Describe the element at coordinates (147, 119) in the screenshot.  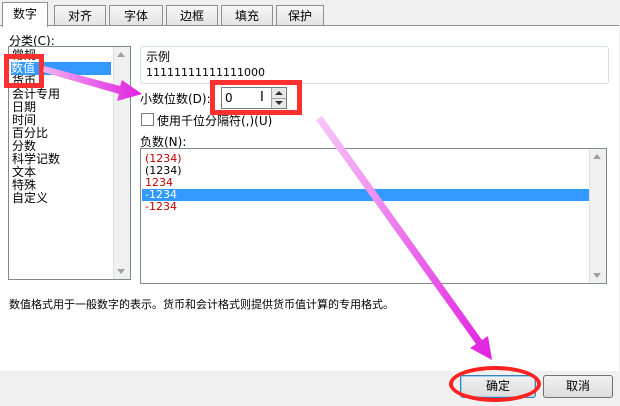
I see `thousands-separator-checkbox` at that location.